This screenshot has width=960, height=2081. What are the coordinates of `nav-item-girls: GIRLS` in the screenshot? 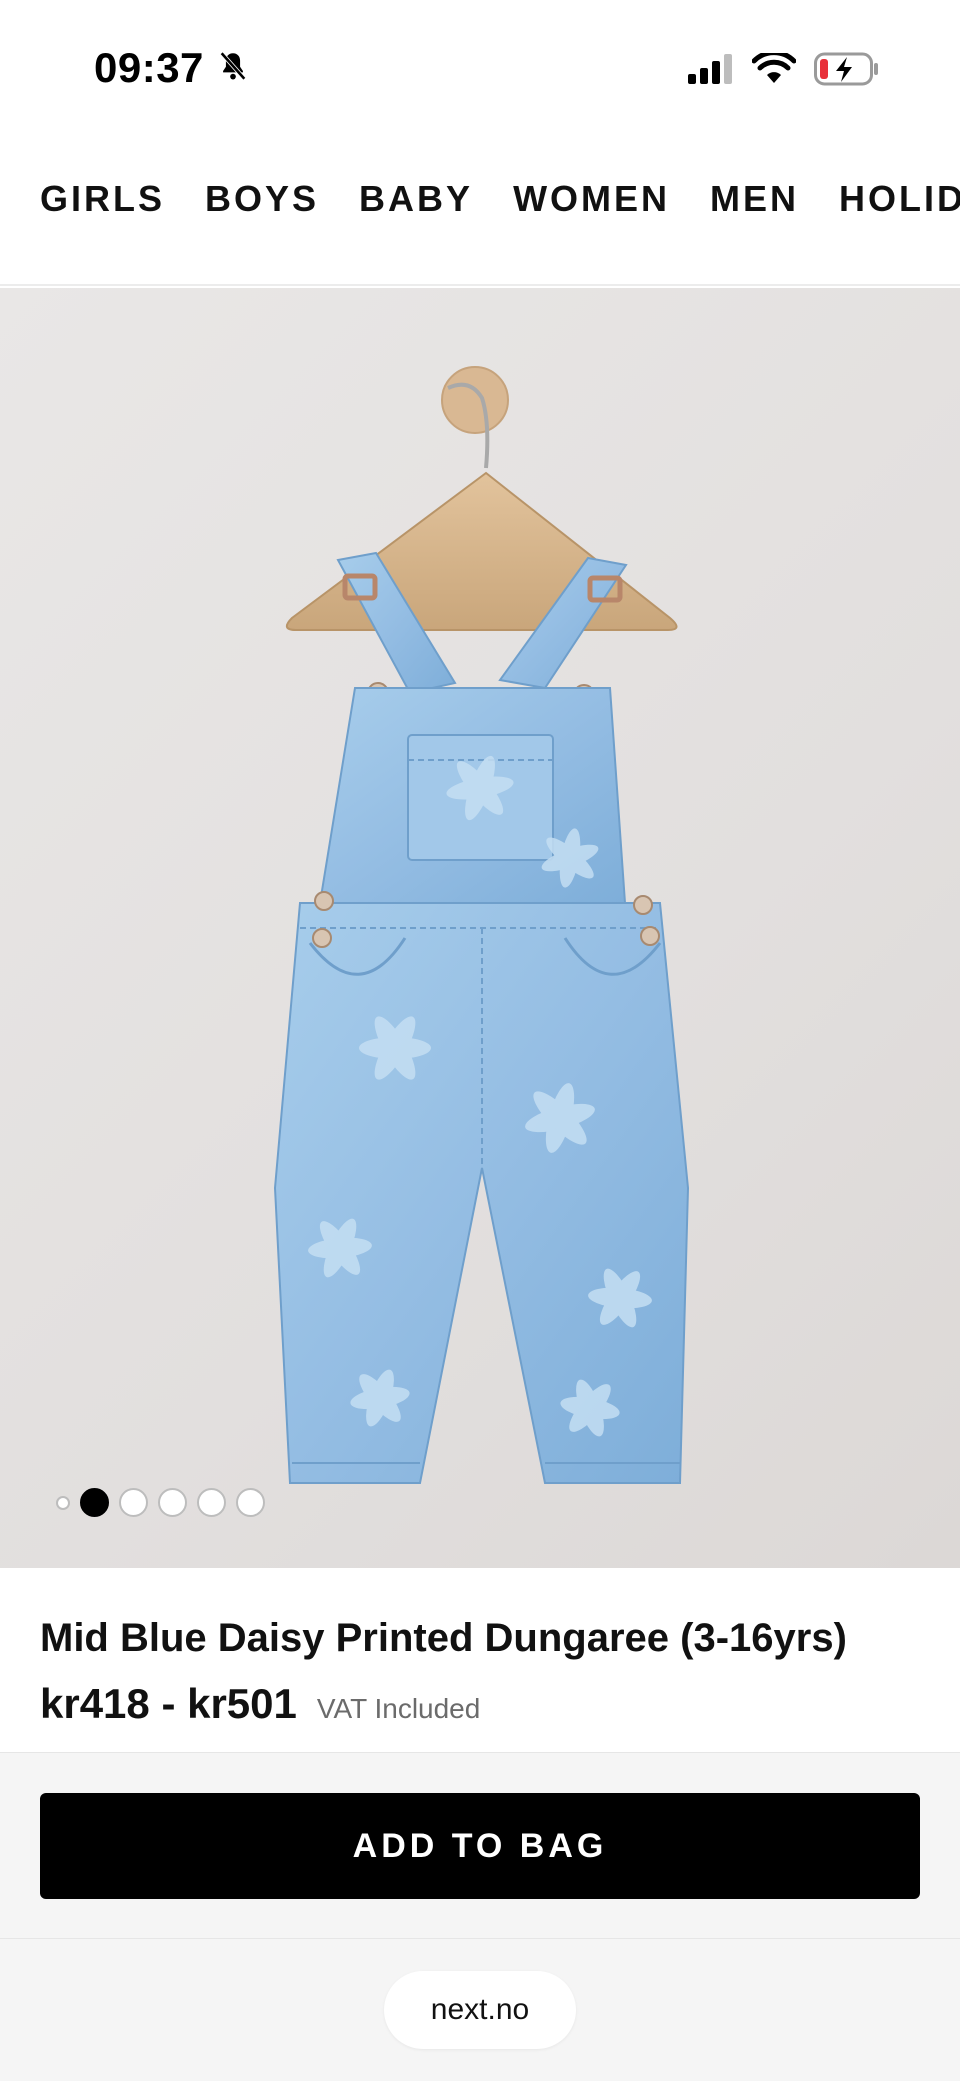 It's located at (102, 199).